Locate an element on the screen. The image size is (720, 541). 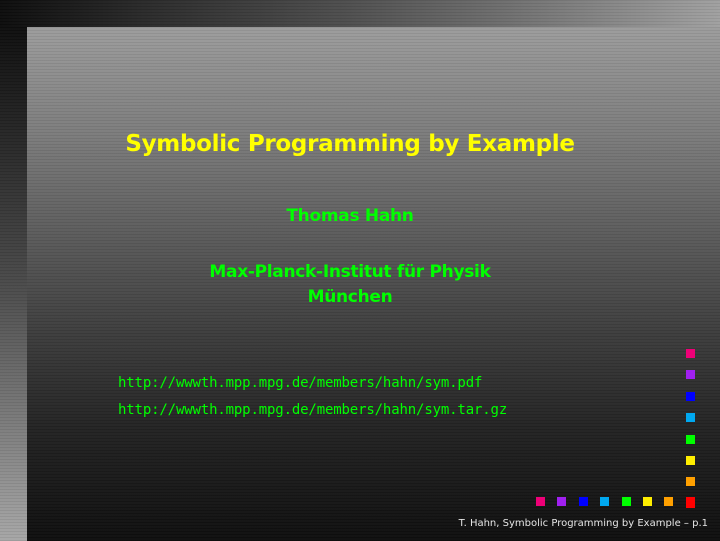
horizontal-last-page-button is located at coordinates (690, 501).